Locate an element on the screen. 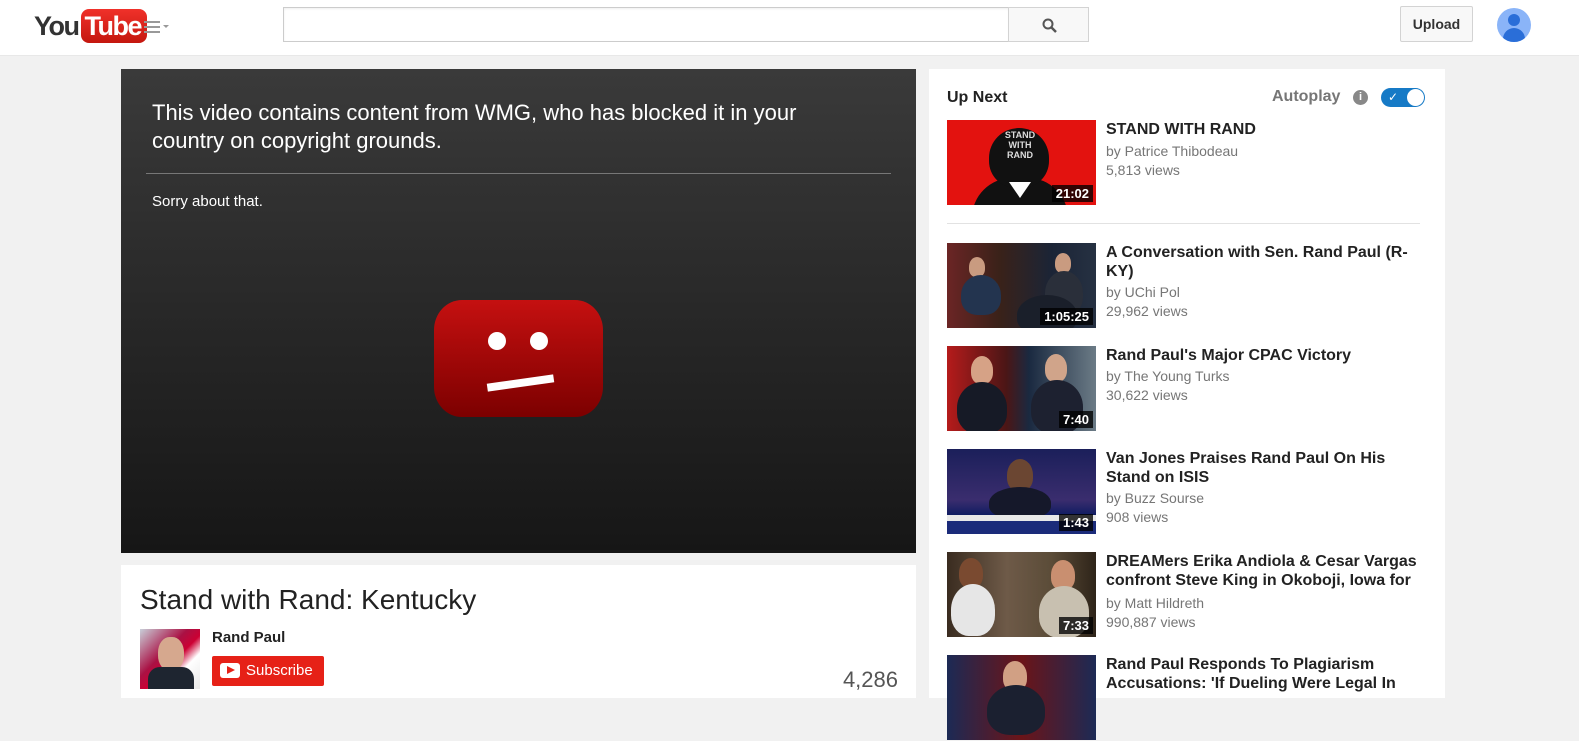  sidebar-divider is located at coordinates (1183, 223).